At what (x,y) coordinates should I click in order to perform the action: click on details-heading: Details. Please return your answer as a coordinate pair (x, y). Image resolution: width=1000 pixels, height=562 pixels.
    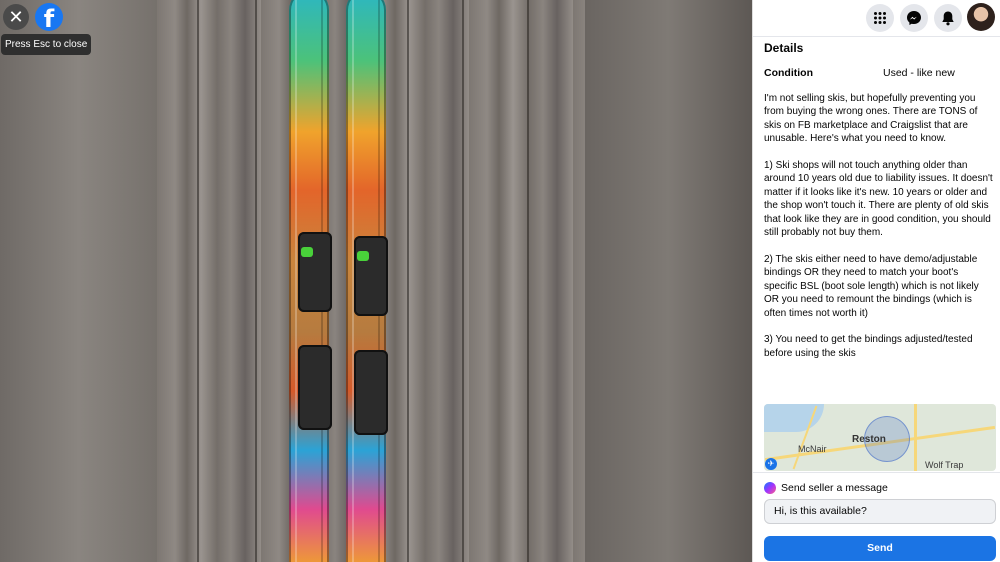
    Looking at the image, I should click on (784, 48).